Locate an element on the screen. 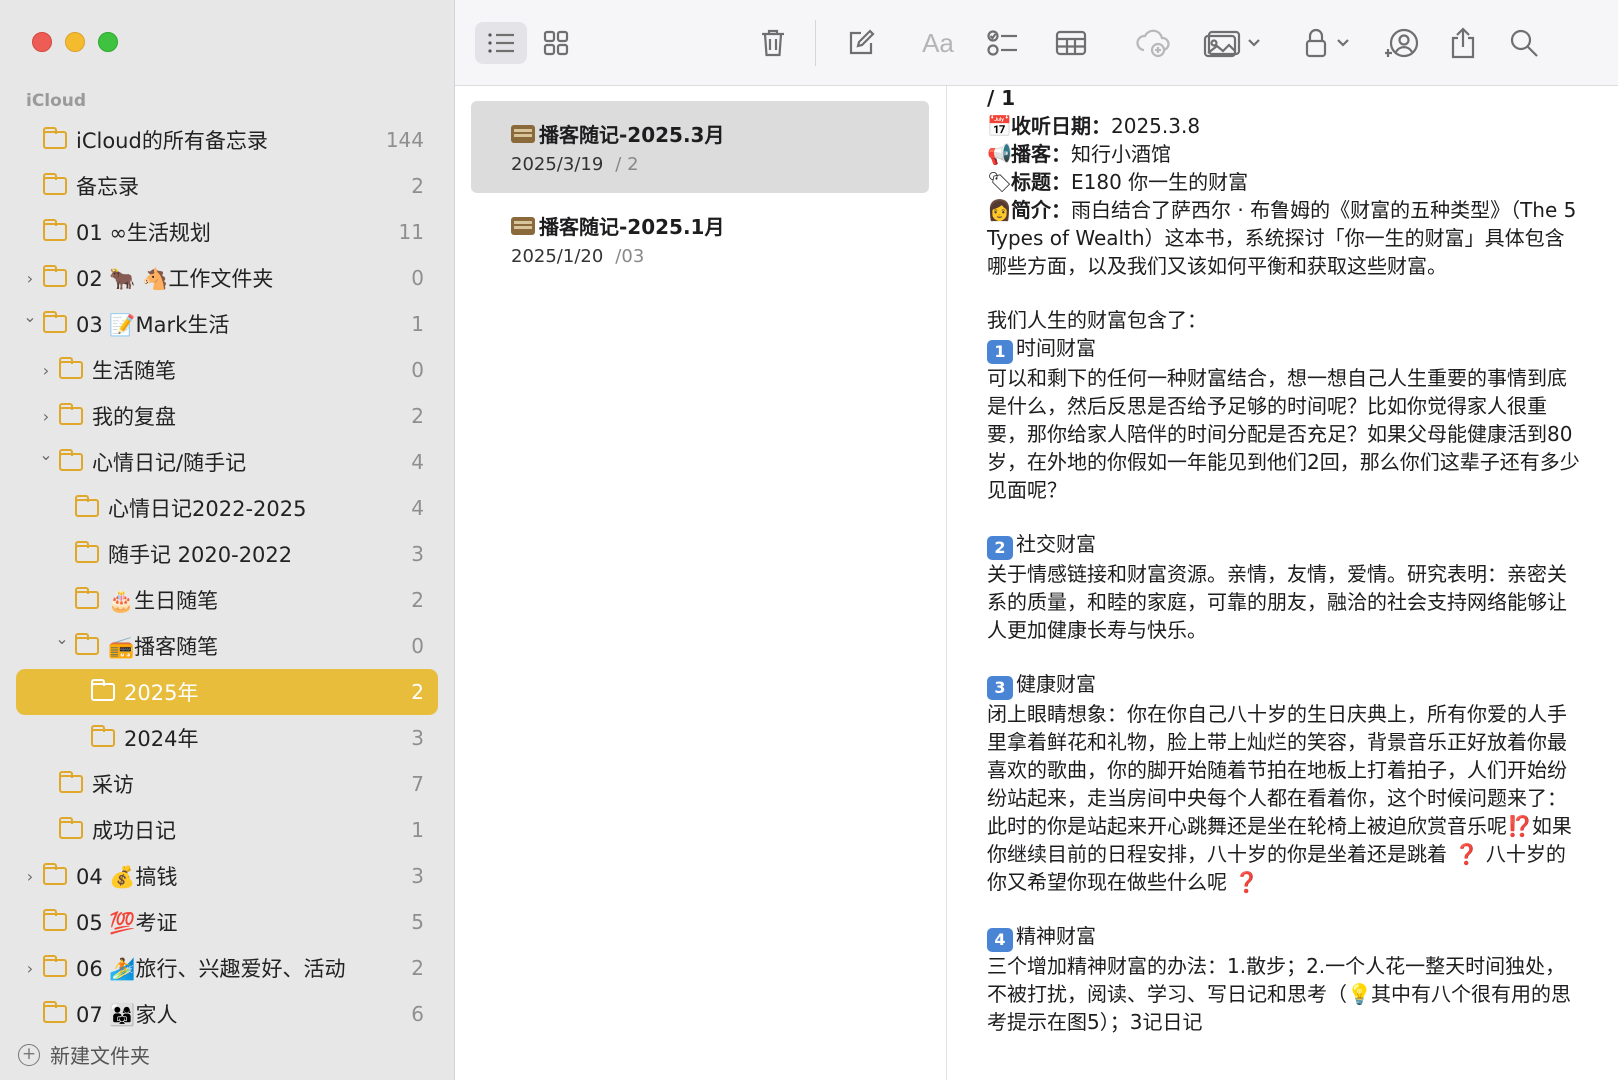 The image size is (1618, 1080). sidebar-folder-item: 成功日记 1 is located at coordinates (227, 830).